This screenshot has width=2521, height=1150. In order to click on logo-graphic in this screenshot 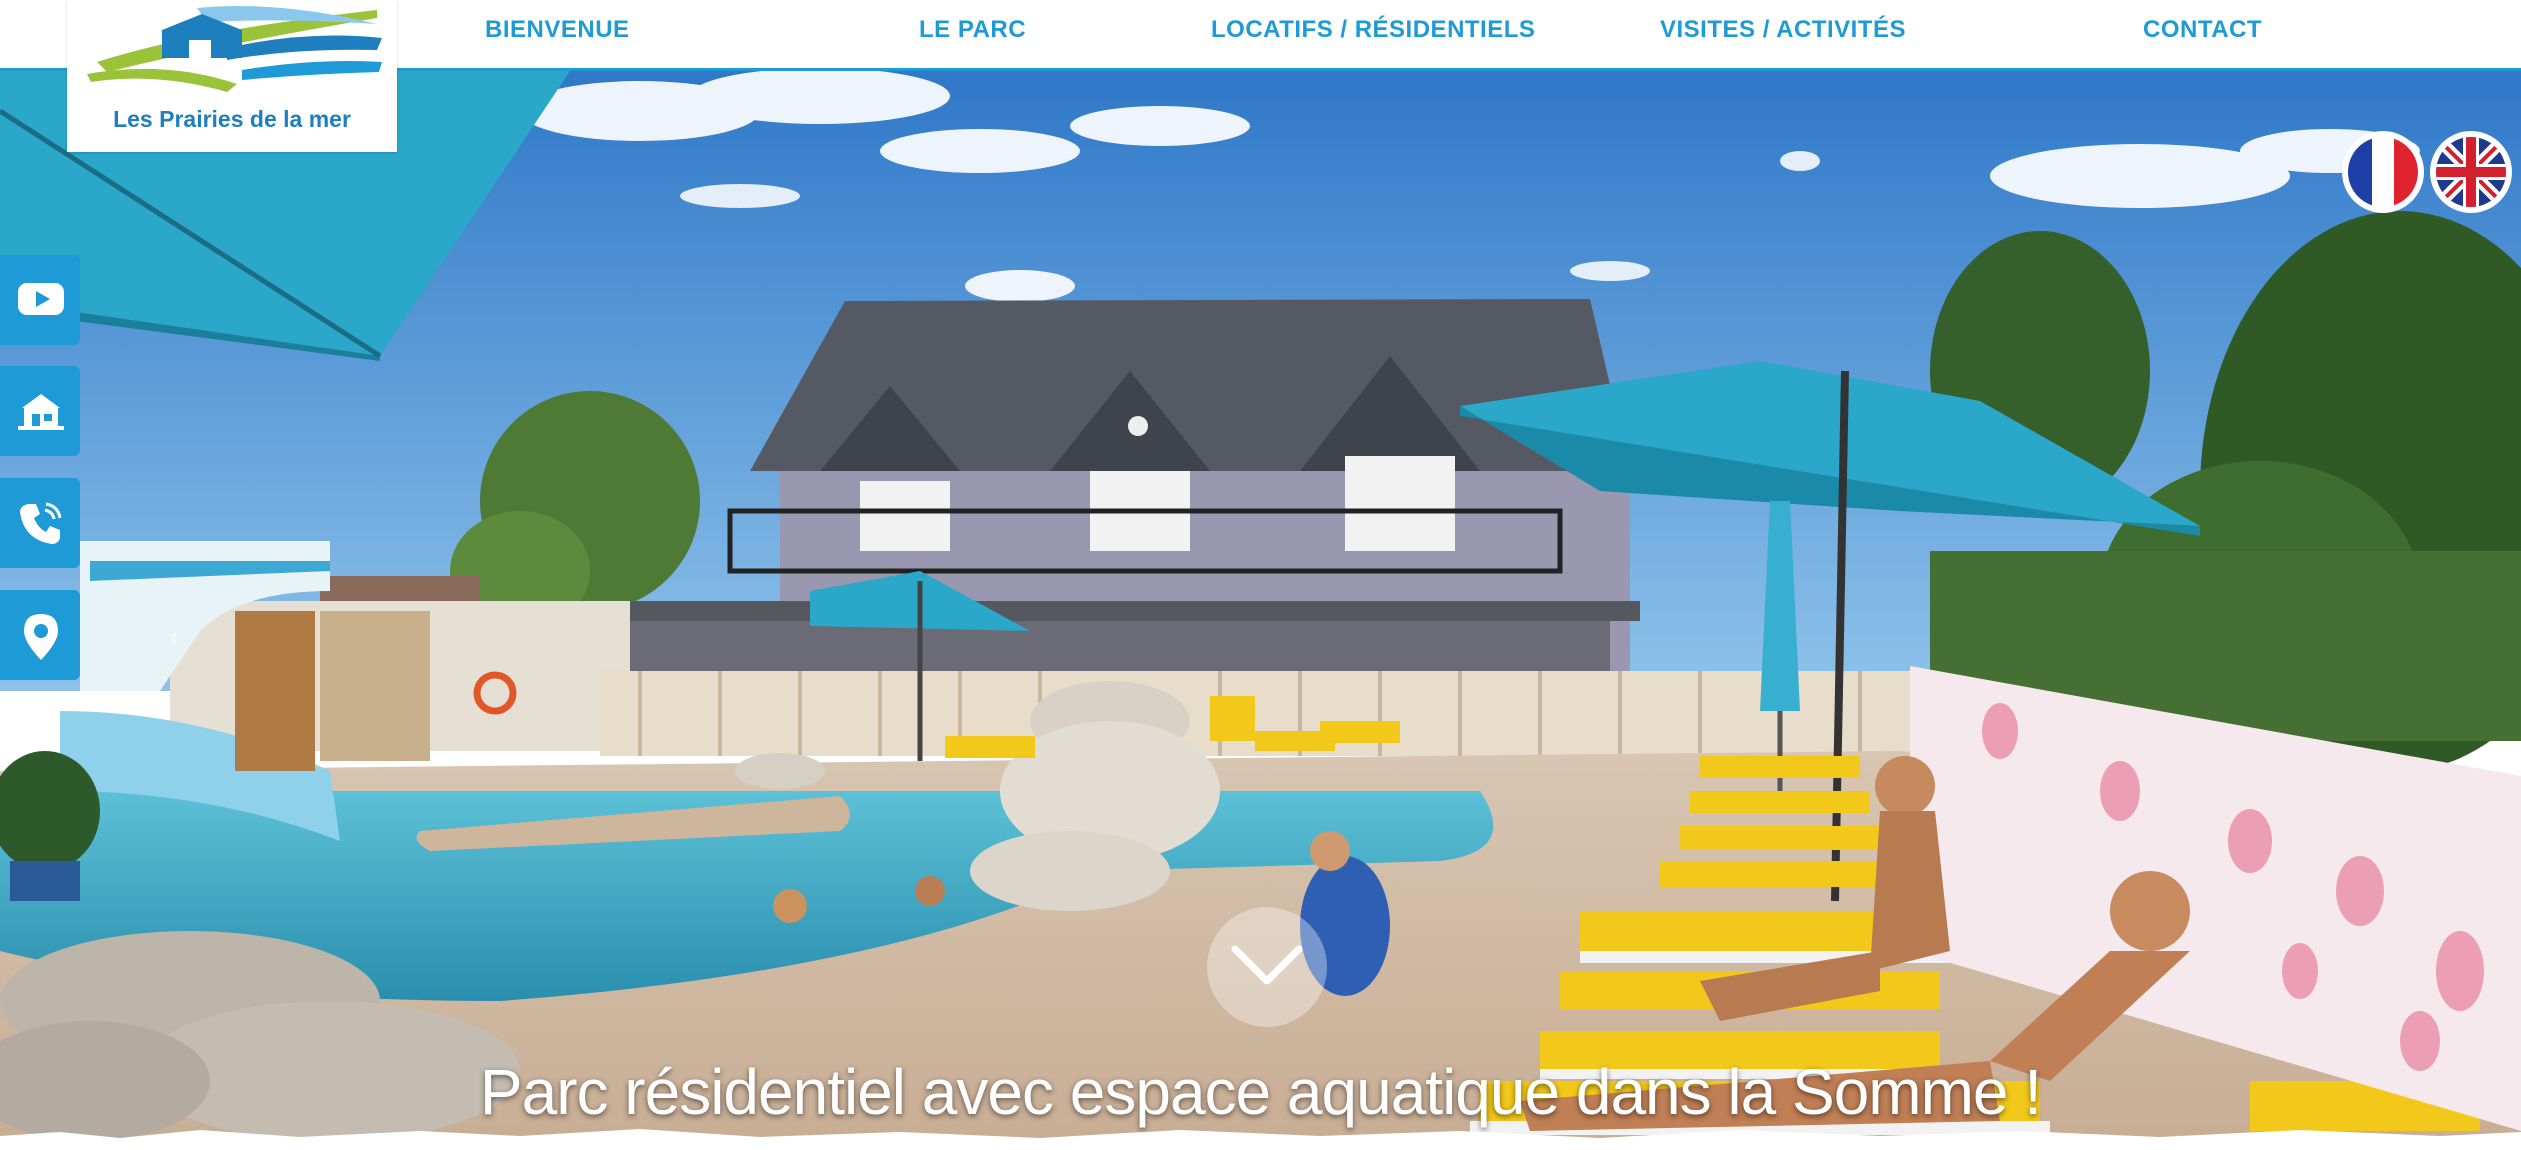, I will do `click(234, 49)`.